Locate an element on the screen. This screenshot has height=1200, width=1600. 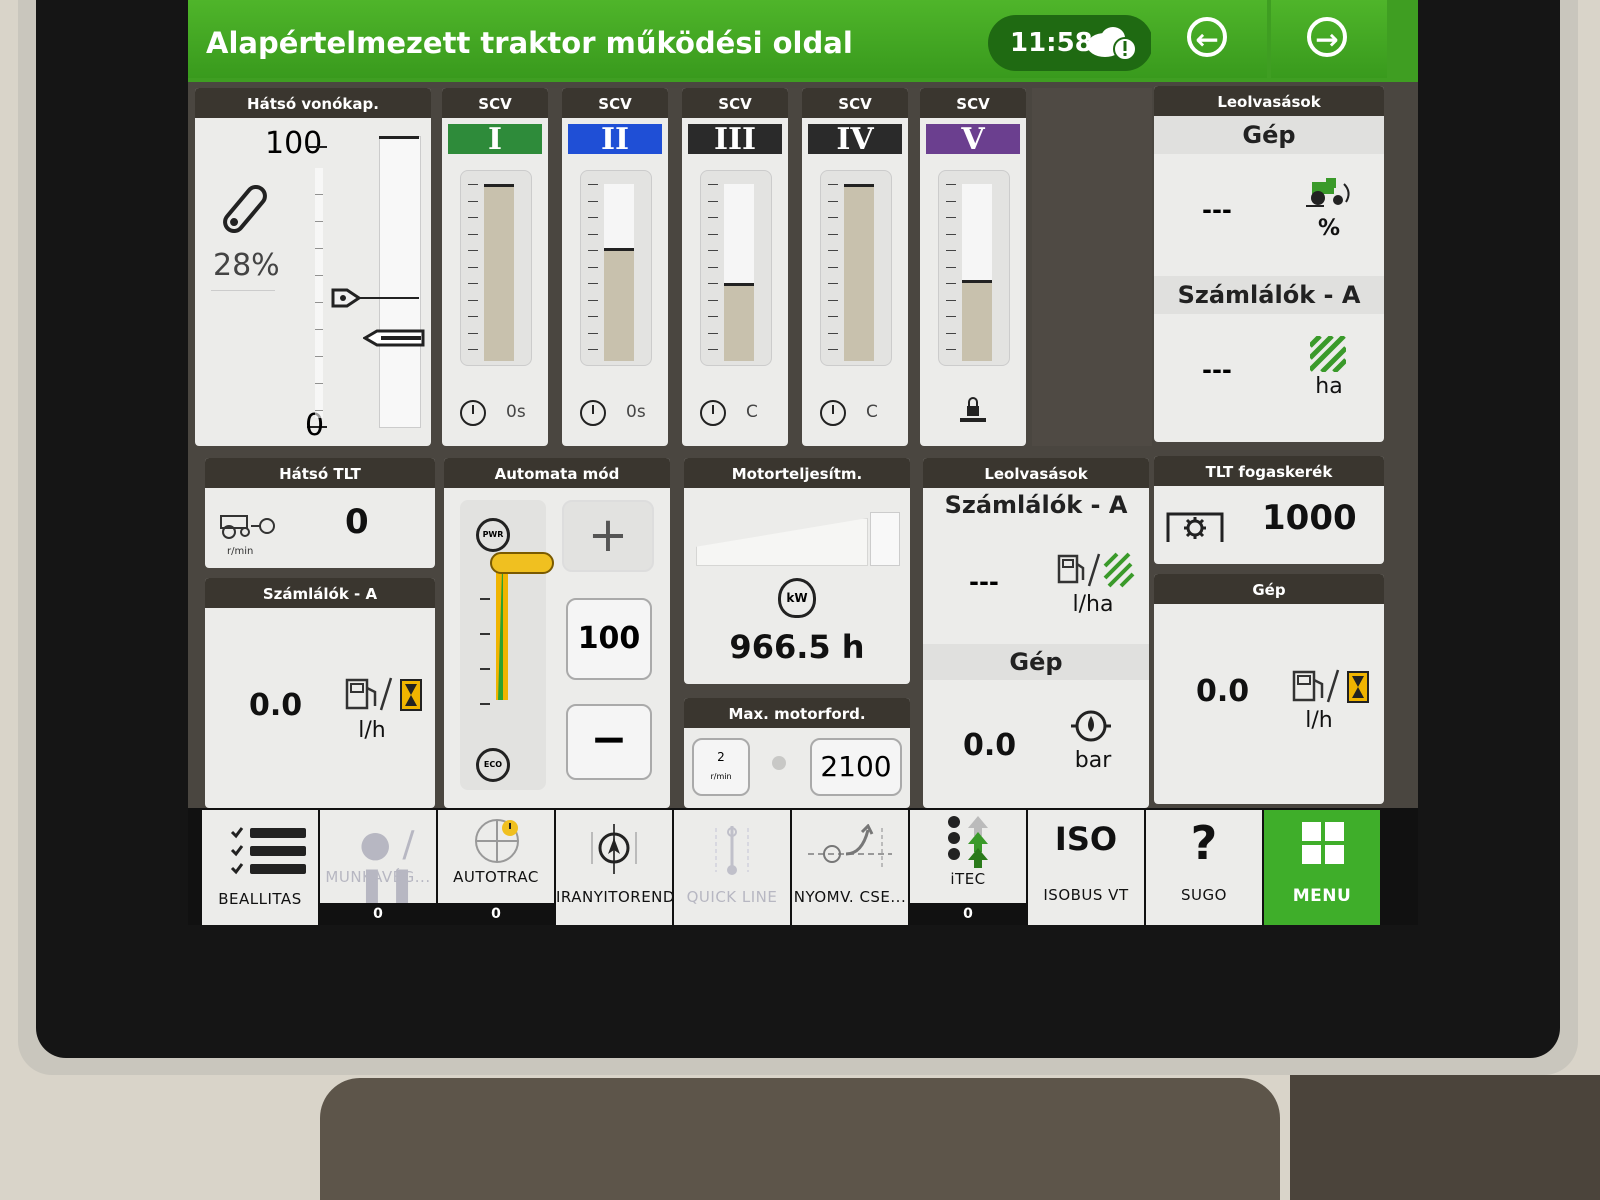
softkey-guidance: IRANYITOREND is located at coordinates (614, 867).